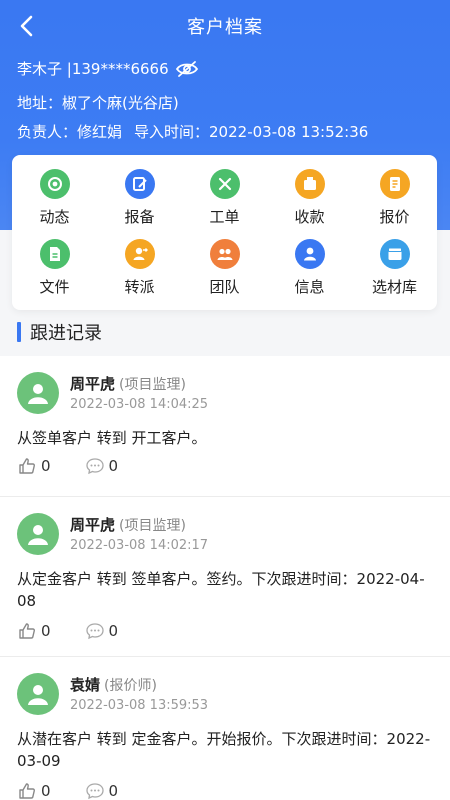  What do you see at coordinates (70, 132) in the screenshot?
I see `owner: 负责人：修红娟` at bounding box center [70, 132].